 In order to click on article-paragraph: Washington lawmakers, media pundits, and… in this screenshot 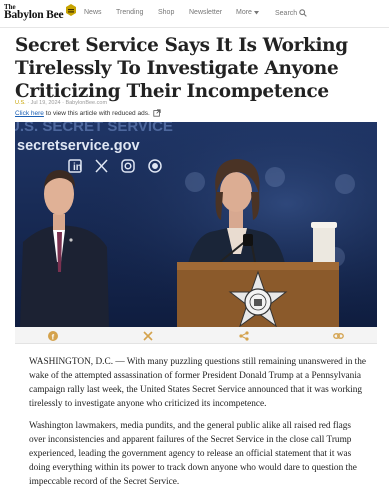, I will do `click(193, 454)`.